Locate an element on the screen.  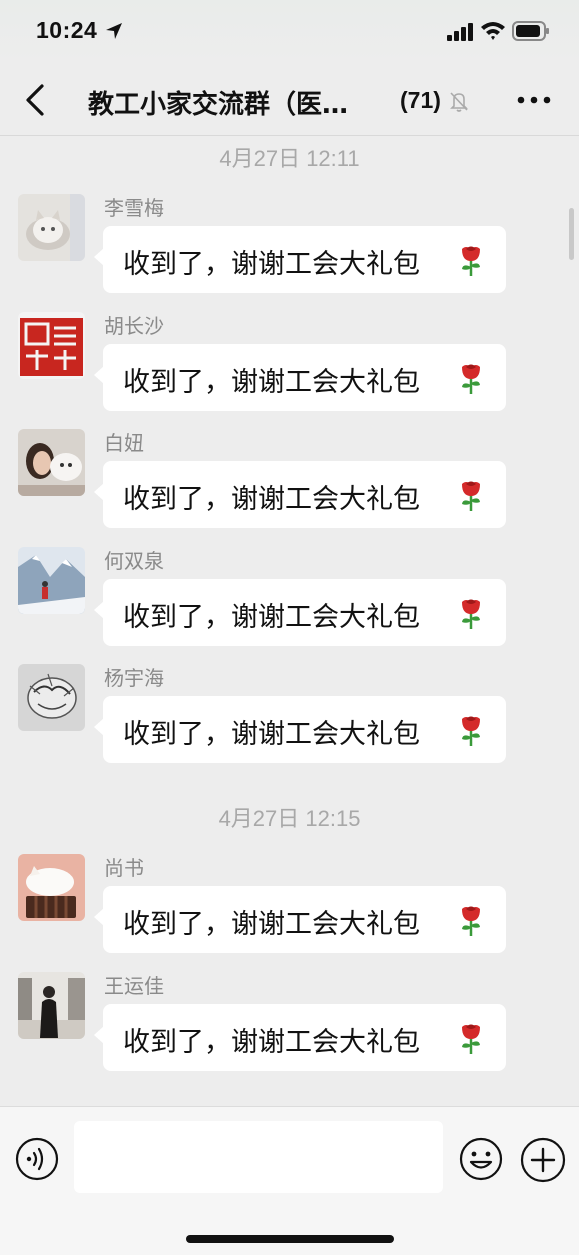
member-count: (71) is located at coordinates (420, 100).